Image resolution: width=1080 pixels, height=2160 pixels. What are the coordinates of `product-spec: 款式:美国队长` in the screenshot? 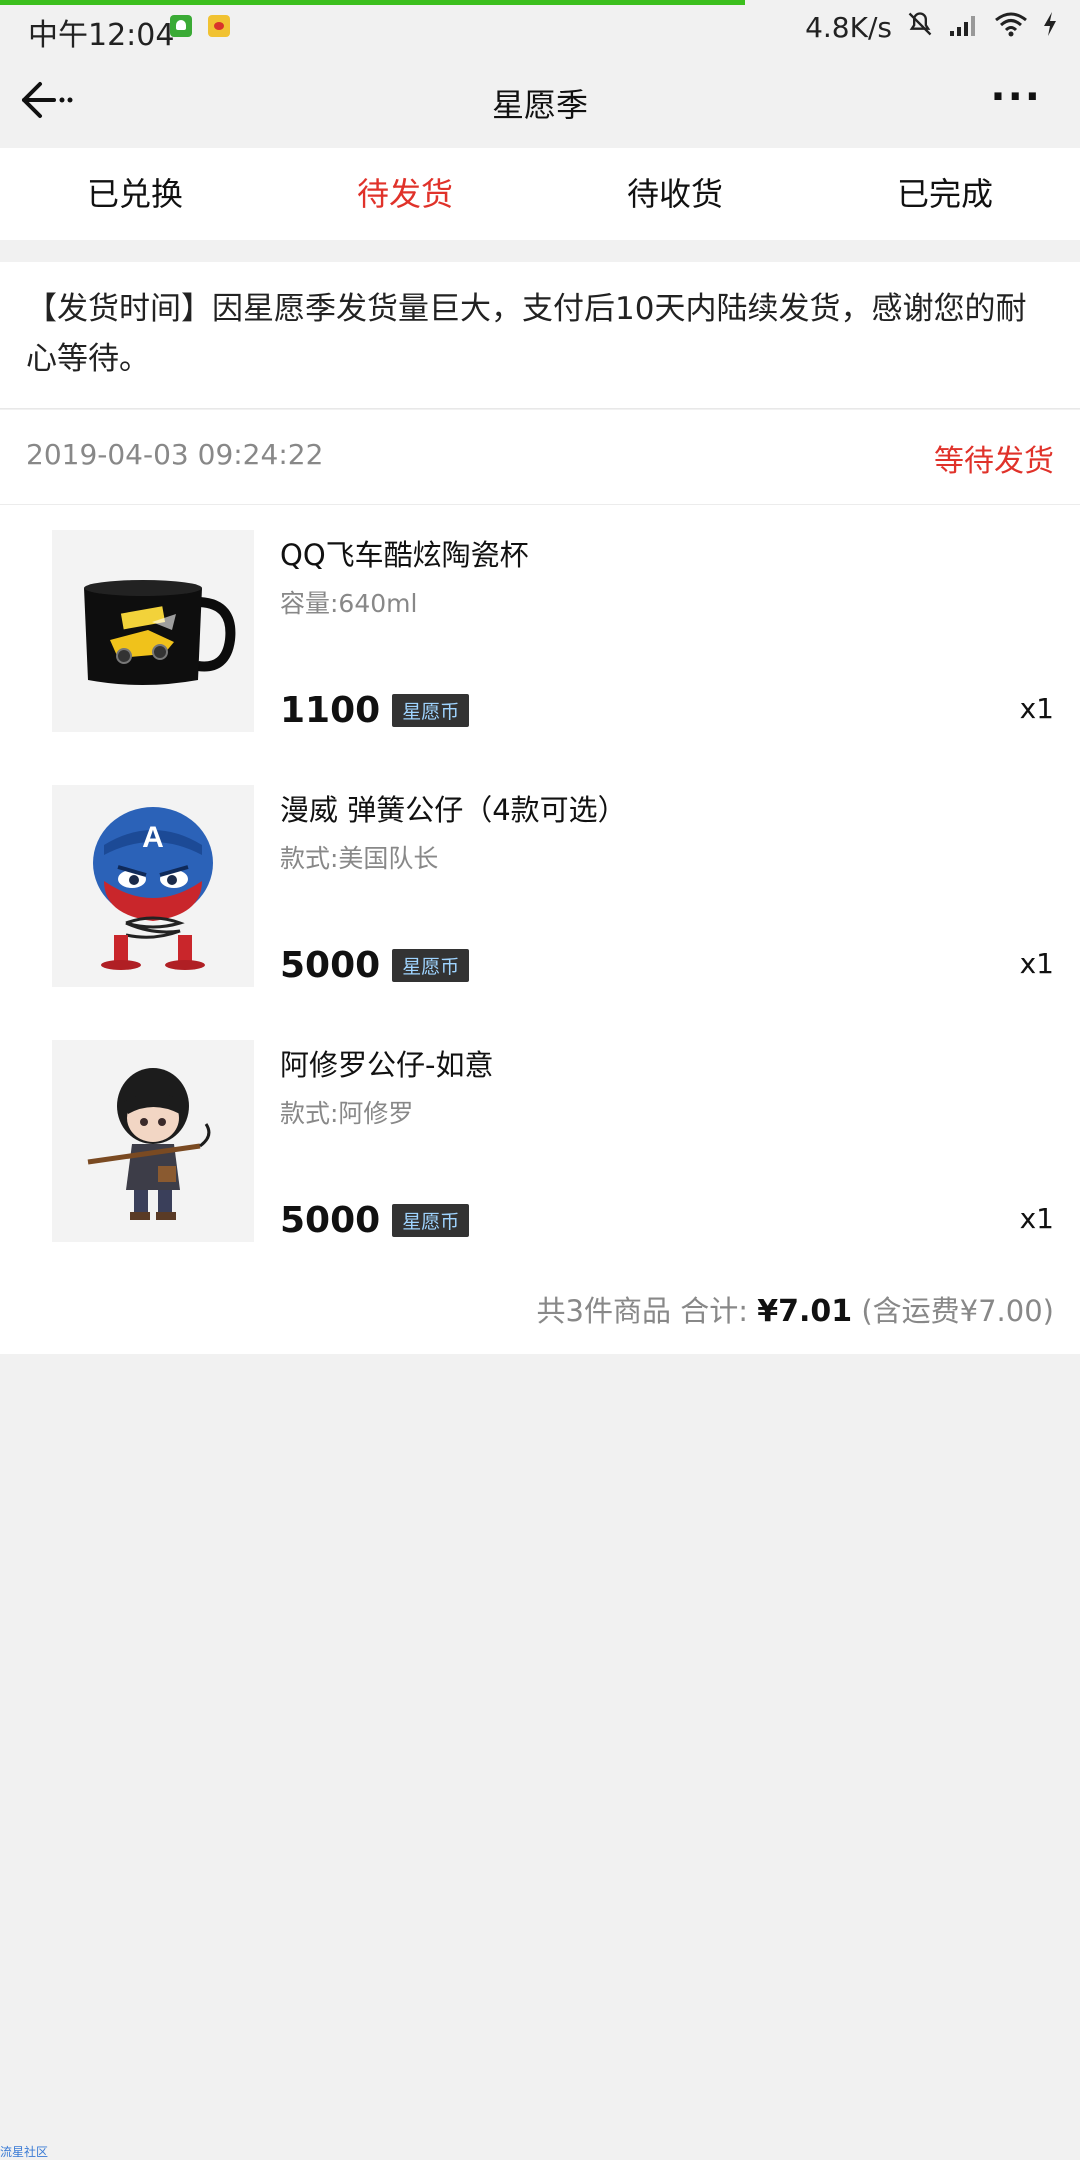 It's located at (359, 858).